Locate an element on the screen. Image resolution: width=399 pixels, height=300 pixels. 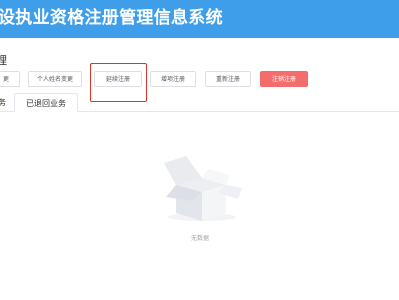
app-title: 设执业资格注册管理信息系统 is located at coordinates (111, 18).